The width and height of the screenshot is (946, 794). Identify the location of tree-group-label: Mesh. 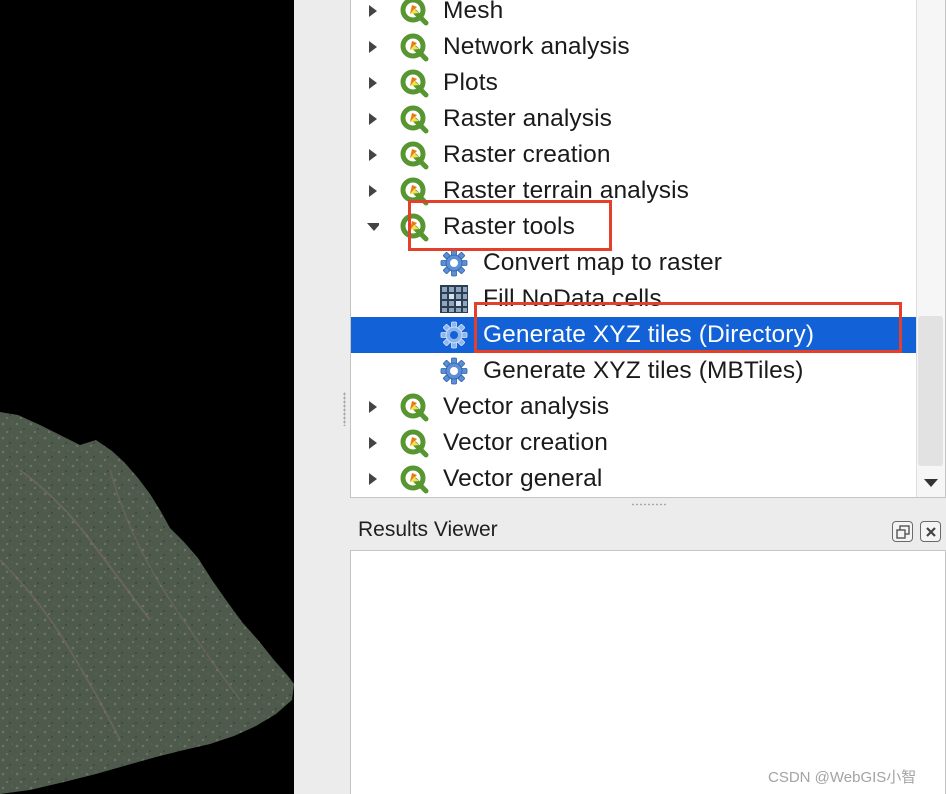
(473, 12).